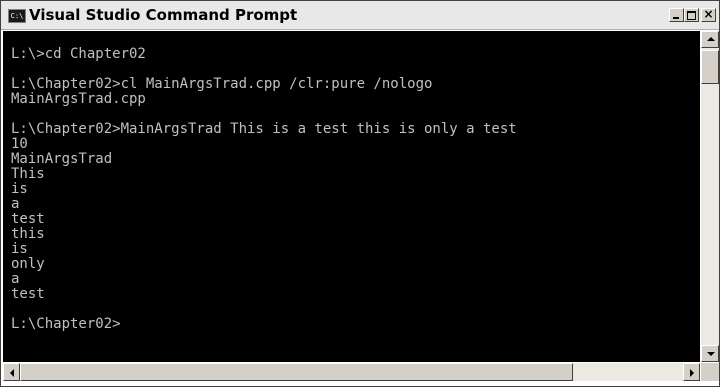 Image resolution: width=720 pixels, height=387 pixels. I want to click on minimize-button, so click(676, 15).